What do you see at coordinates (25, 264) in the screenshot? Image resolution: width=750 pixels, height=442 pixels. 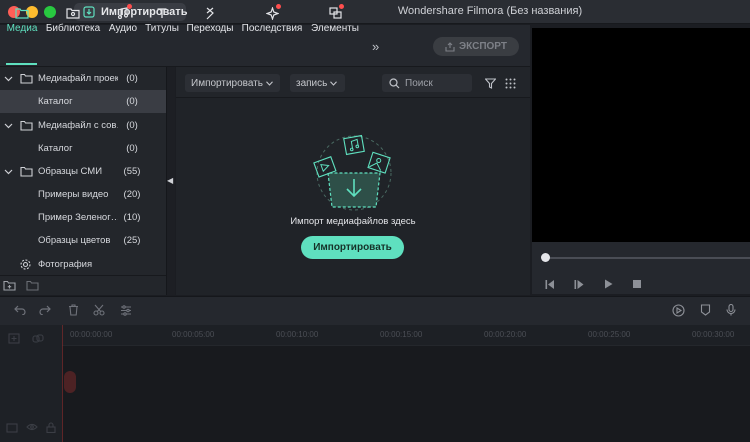 I see `gear-icon` at bounding box center [25, 264].